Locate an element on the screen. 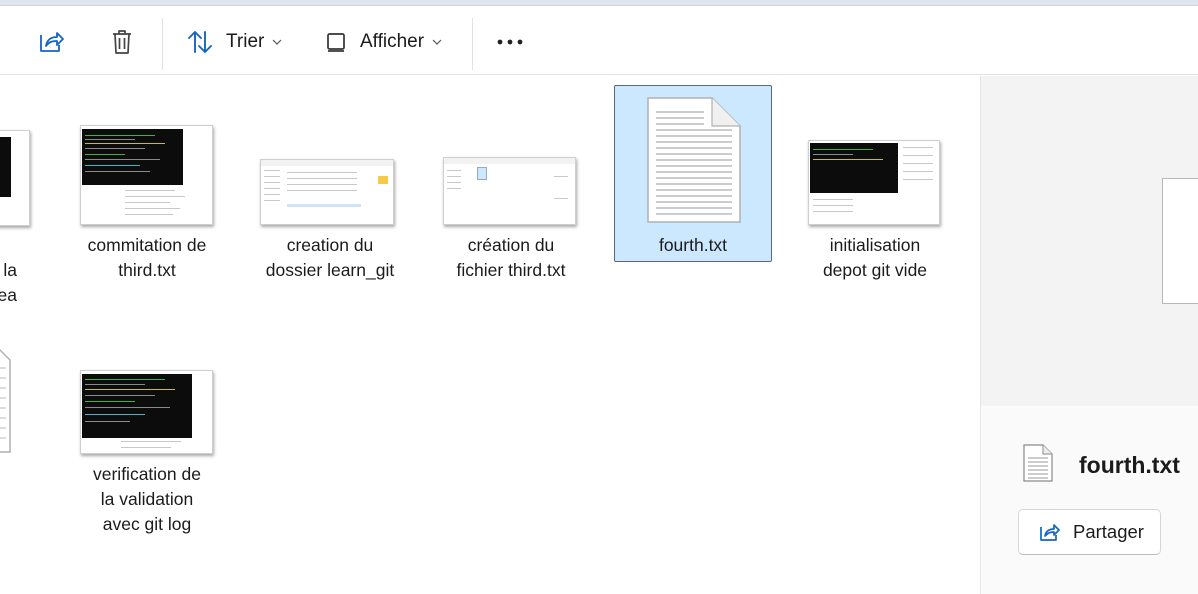  sort-button: Trier is located at coordinates (234, 42).